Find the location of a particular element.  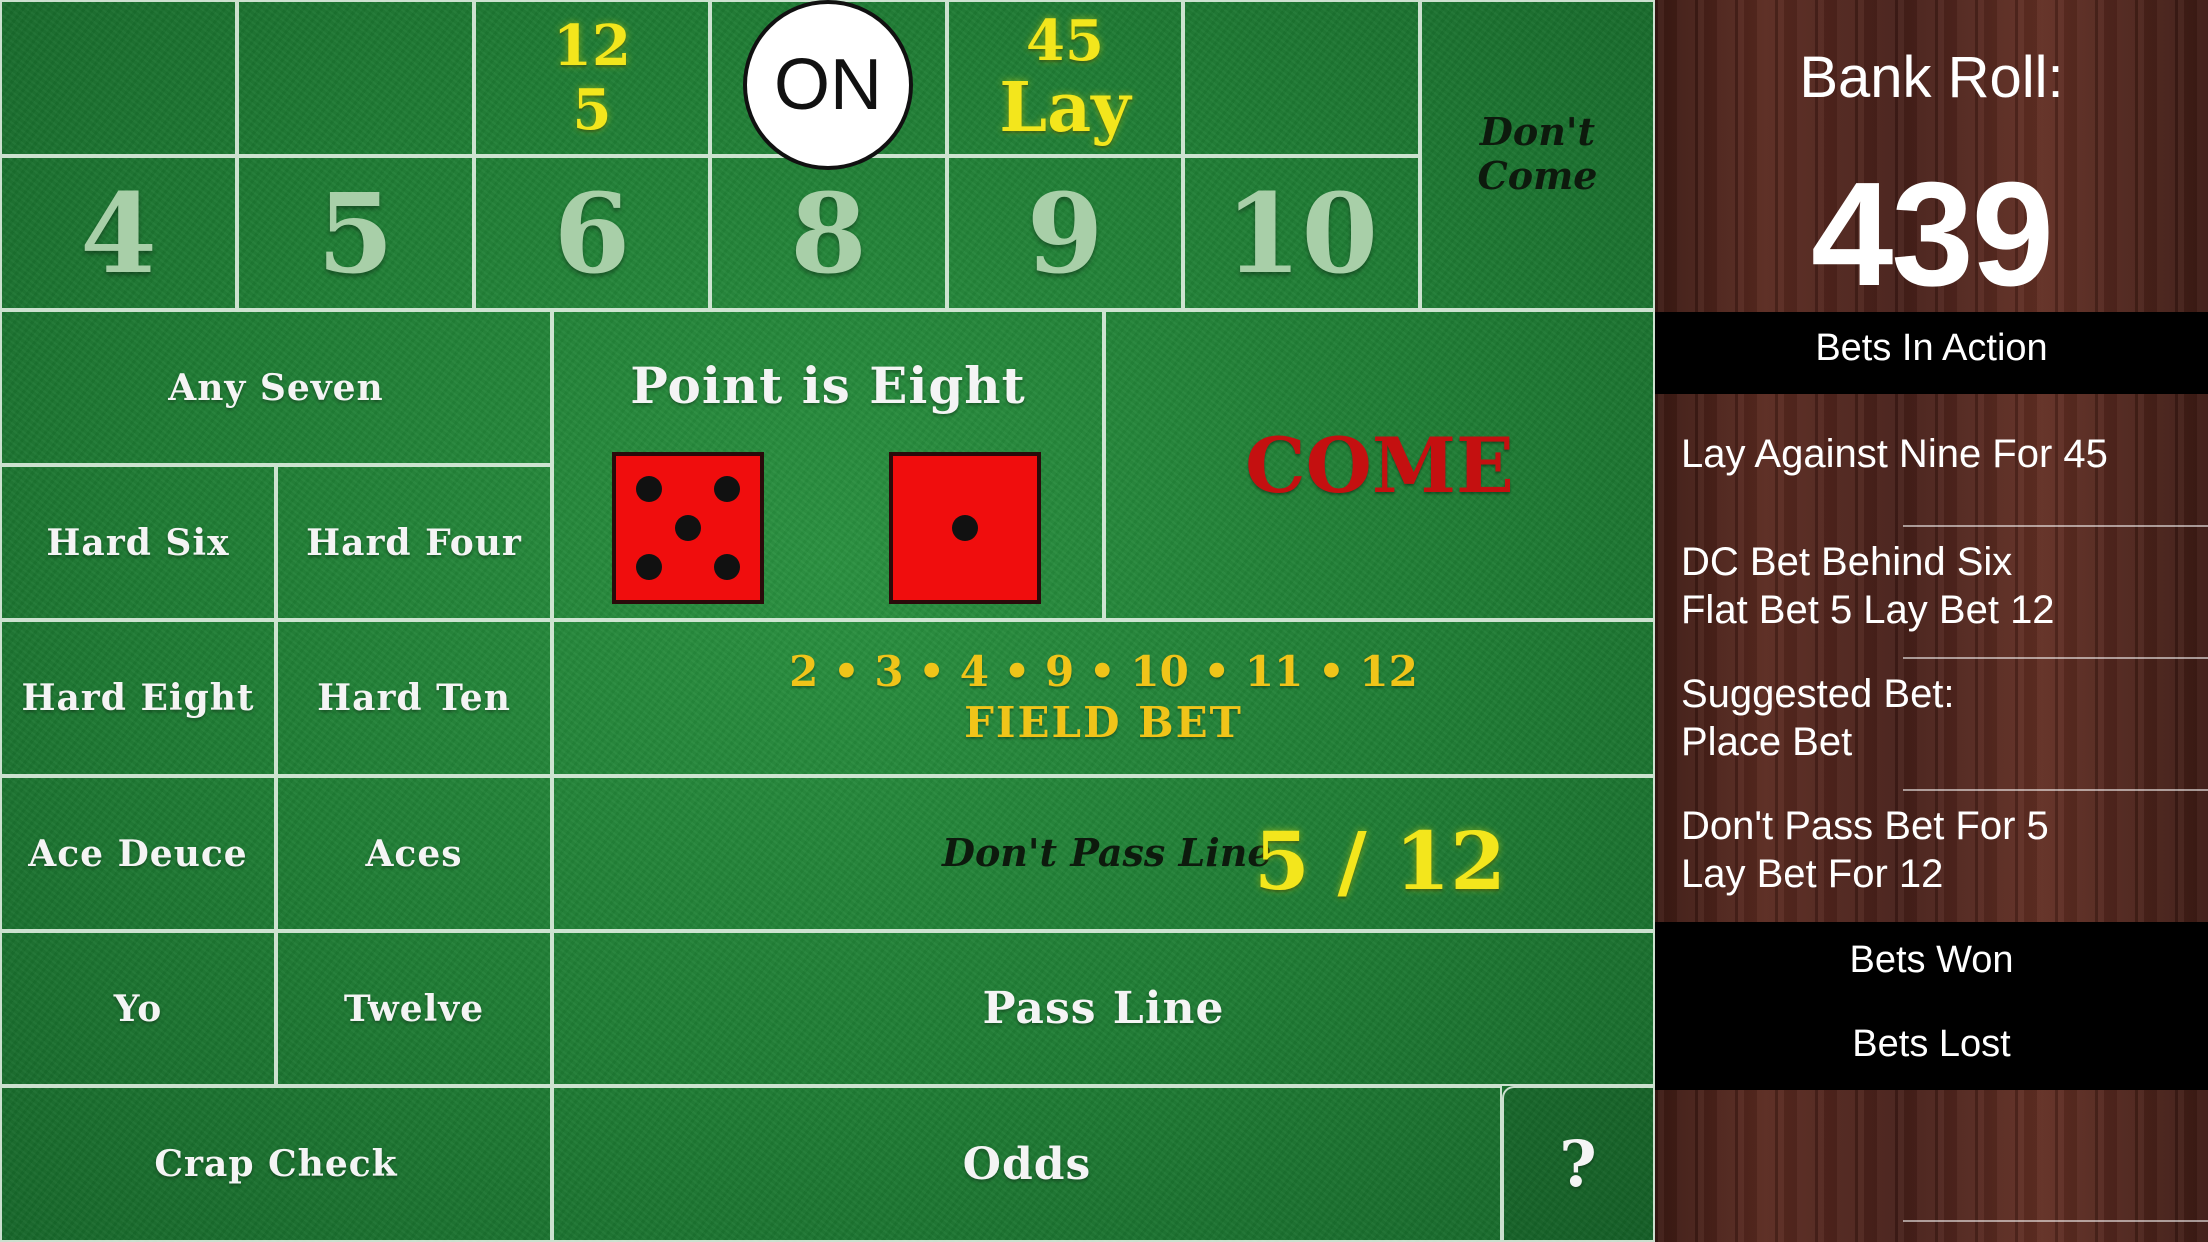

number-9-label: 9 is located at coordinates (1065, 233).